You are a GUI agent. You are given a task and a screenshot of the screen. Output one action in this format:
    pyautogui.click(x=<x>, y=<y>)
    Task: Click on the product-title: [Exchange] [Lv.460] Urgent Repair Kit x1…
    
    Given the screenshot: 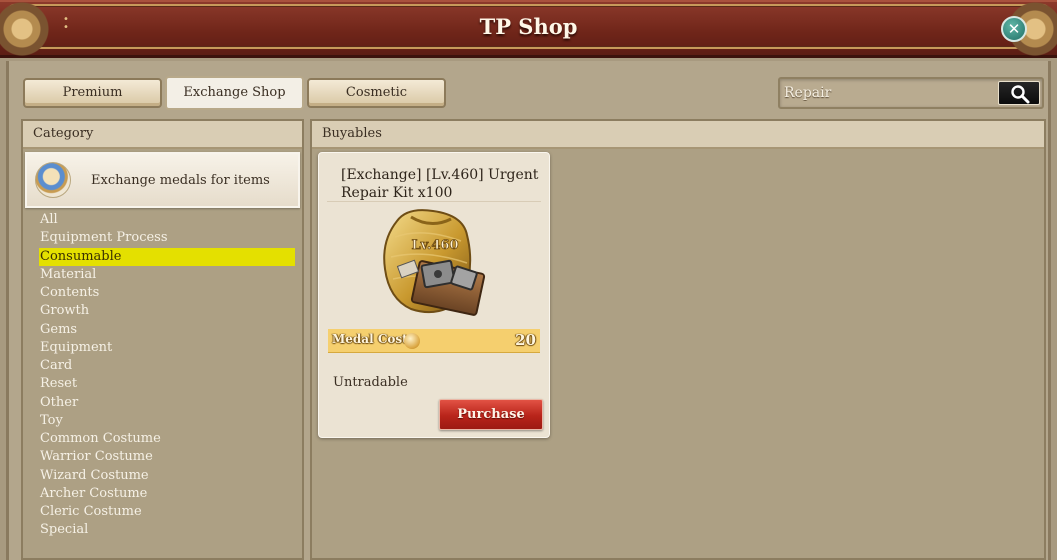 What is the action you would take?
    pyautogui.click(x=440, y=184)
    